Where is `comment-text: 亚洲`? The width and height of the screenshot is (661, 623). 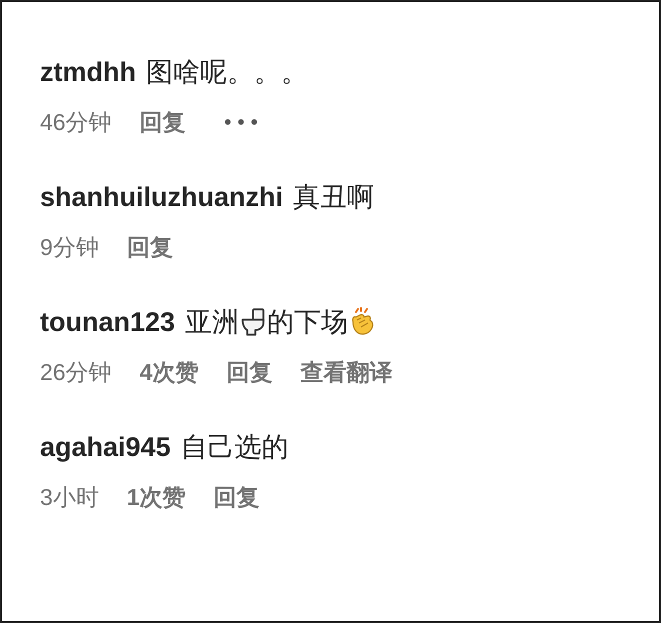 comment-text: 亚洲 is located at coordinates (212, 322).